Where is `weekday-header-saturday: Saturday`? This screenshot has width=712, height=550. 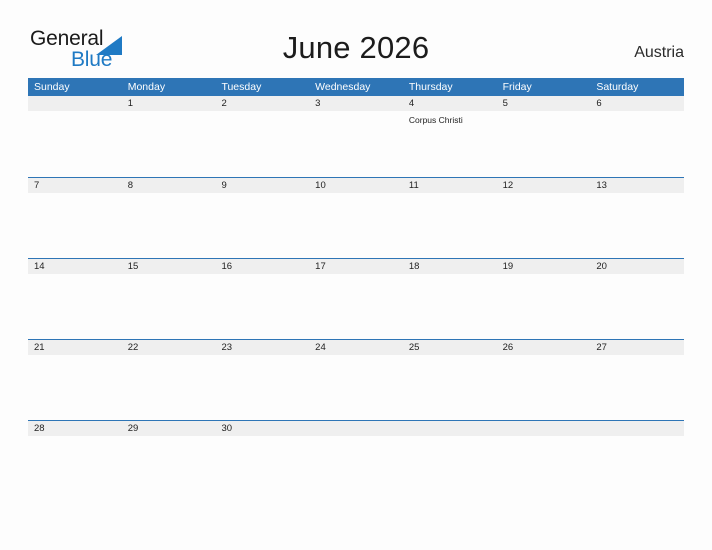
weekday-header-saturday: Saturday is located at coordinates (617, 87).